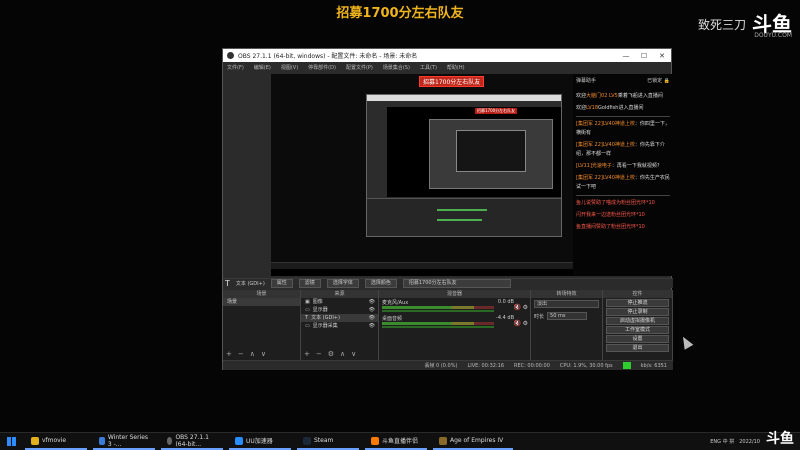 This screenshot has width=800, height=450. I want to click on transition-select: 淡出, so click(566, 304).